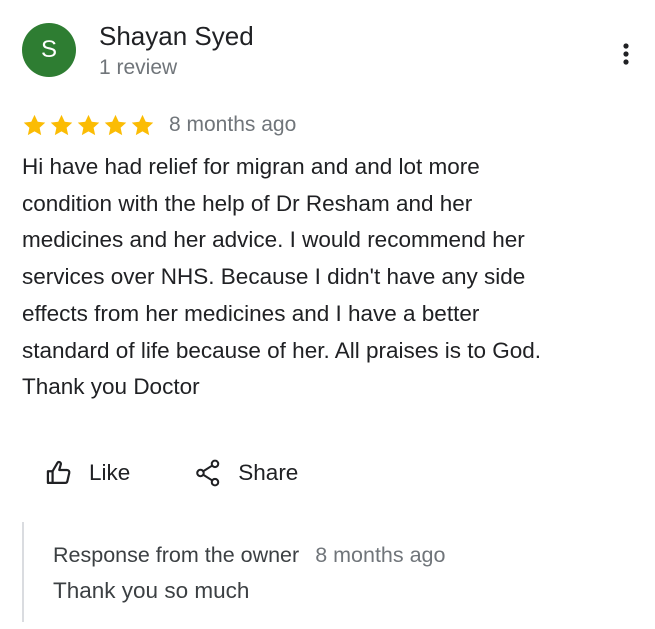  What do you see at coordinates (110, 472) in the screenshot?
I see `like-label: Like` at bounding box center [110, 472].